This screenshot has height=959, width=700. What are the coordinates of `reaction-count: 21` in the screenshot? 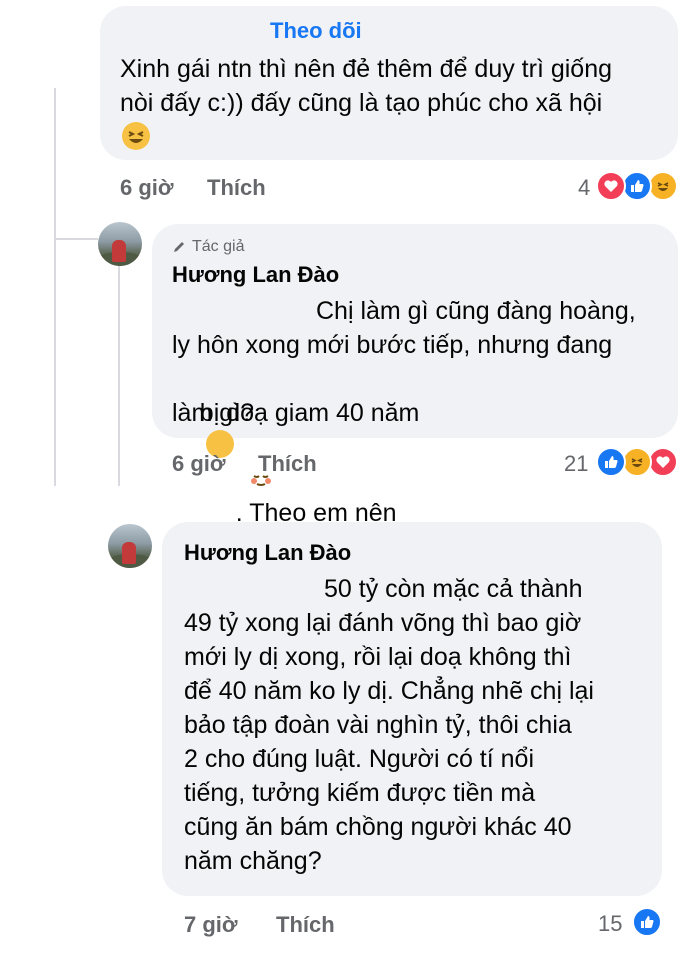 It's located at (576, 464).